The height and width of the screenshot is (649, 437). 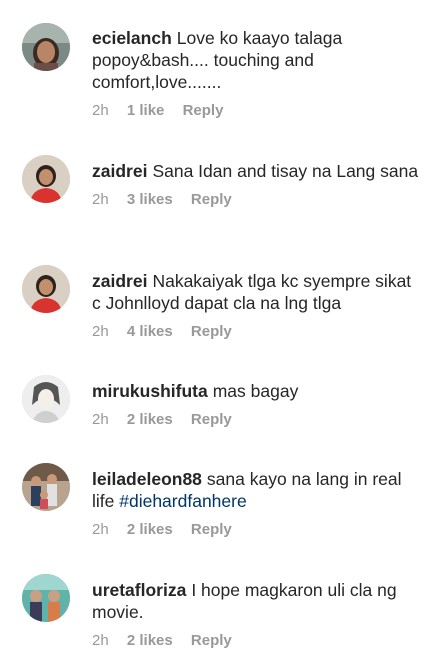 I want to click on woman-sketch-portrait-icon, so click(x=46, y=399).